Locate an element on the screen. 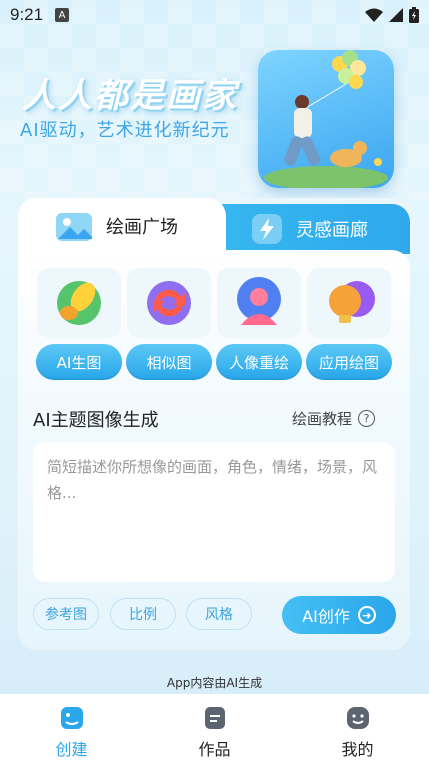  brush-icon is located at coordinates (79, 303).